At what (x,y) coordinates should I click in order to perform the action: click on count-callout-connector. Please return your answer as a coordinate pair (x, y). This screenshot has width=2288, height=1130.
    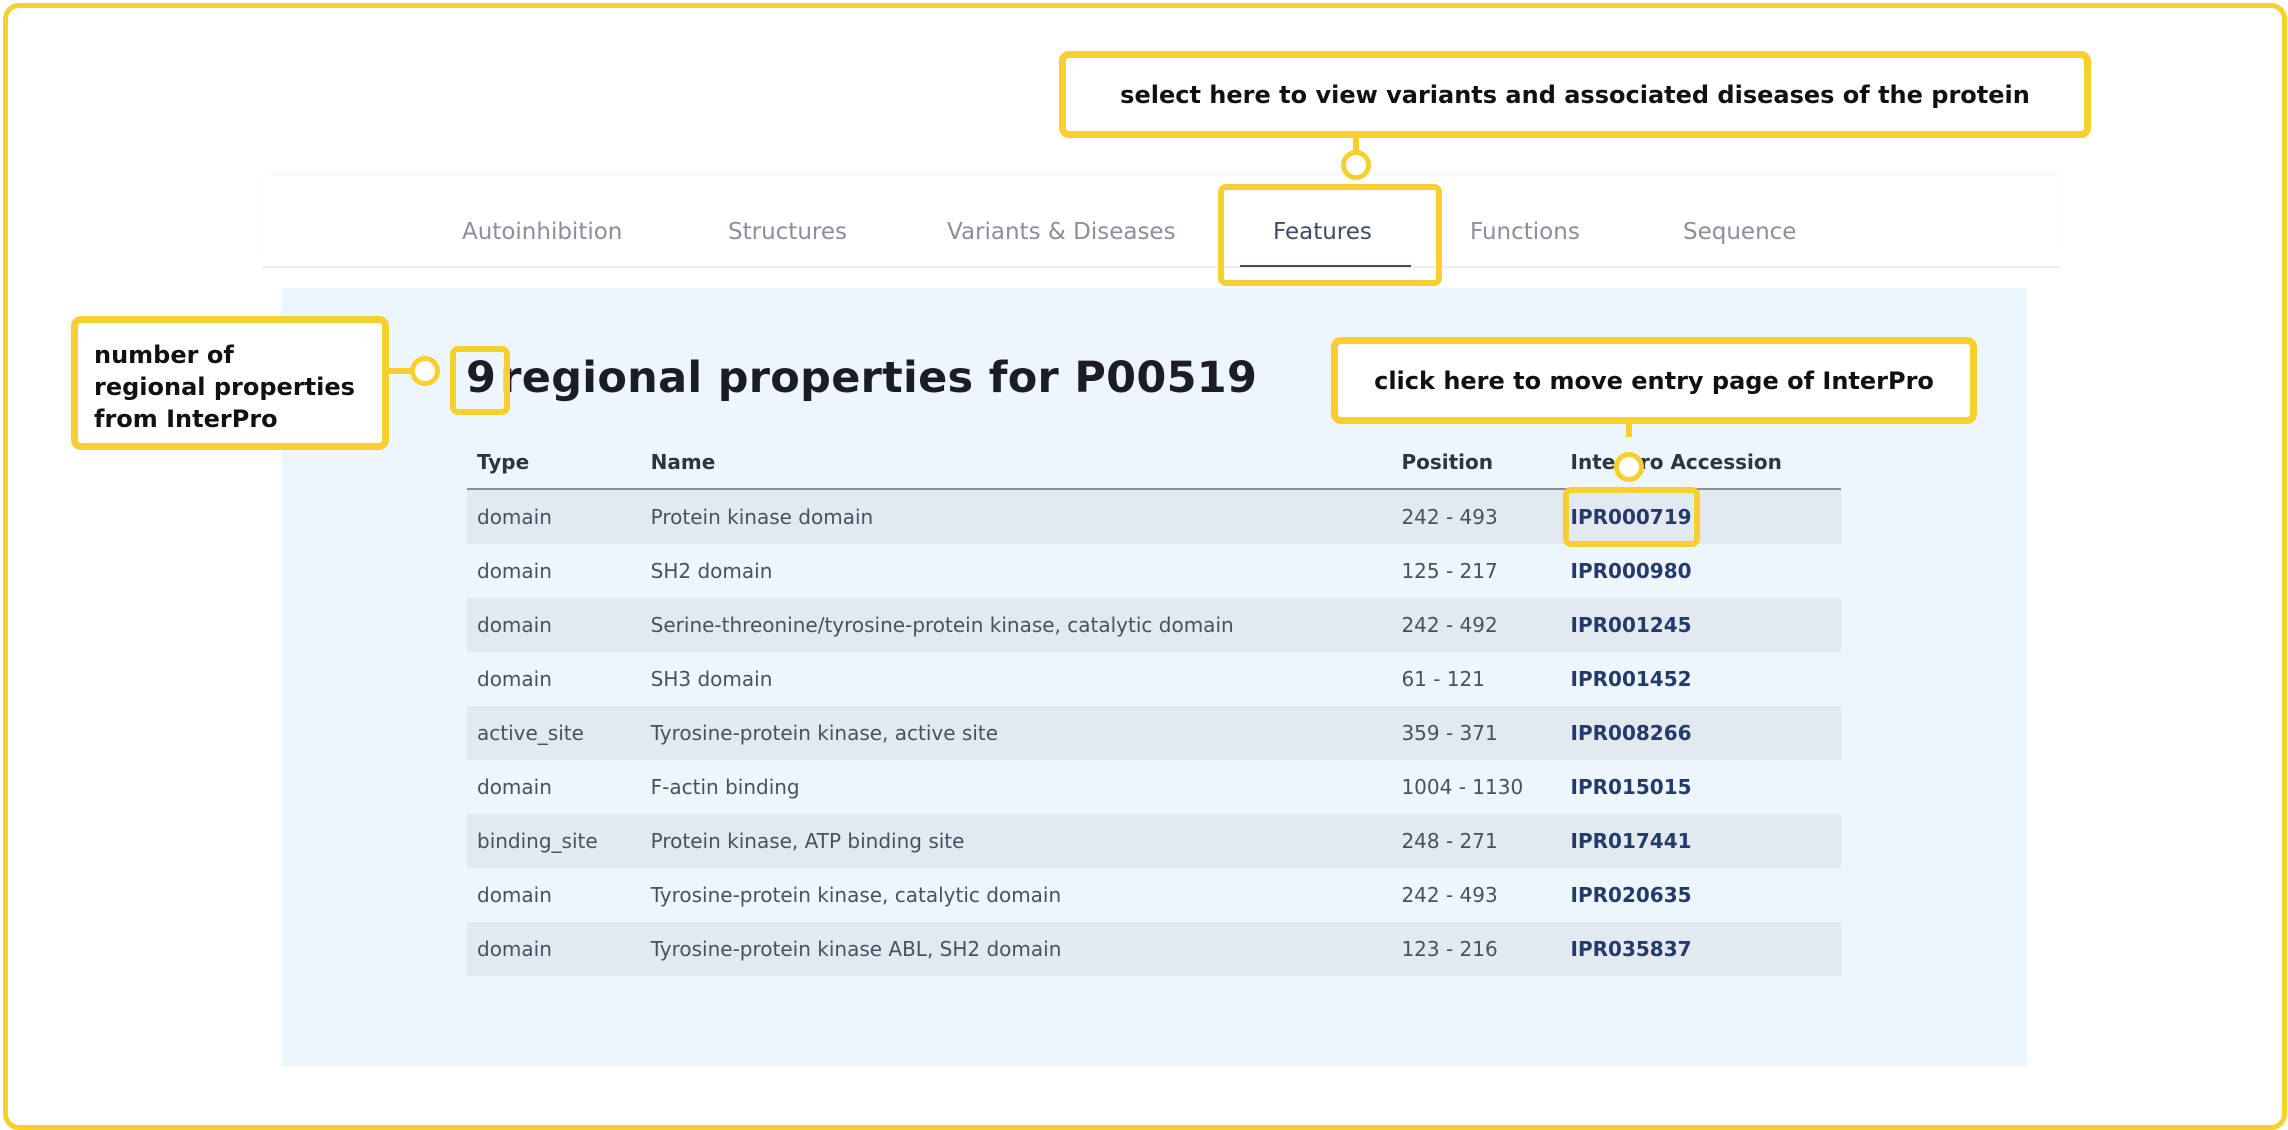
    Looking at the image, I should click on (400, 371).